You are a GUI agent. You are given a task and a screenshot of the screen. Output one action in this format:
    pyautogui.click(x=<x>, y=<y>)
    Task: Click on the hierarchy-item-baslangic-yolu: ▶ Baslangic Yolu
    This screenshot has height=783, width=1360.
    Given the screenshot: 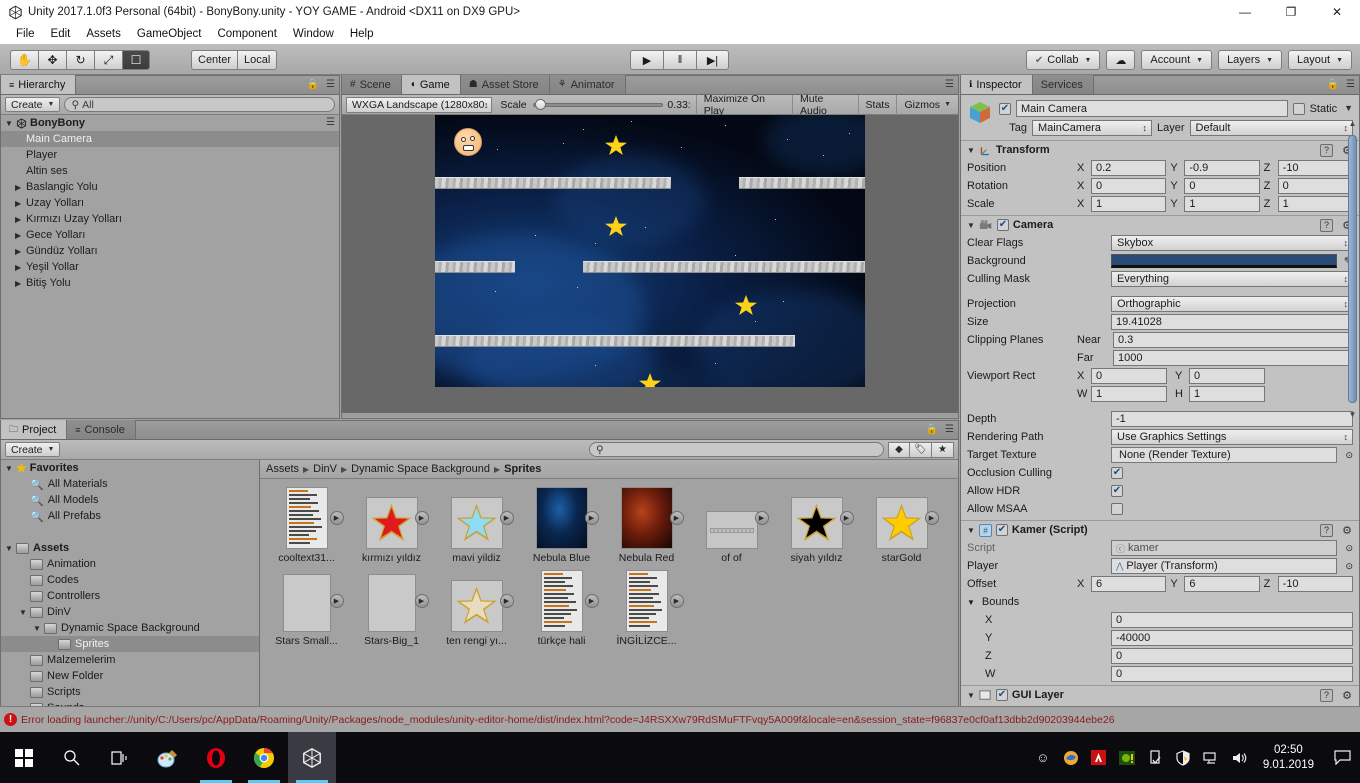 What is the action you would take?
    pyautogui.click(x=170, y=187)
    